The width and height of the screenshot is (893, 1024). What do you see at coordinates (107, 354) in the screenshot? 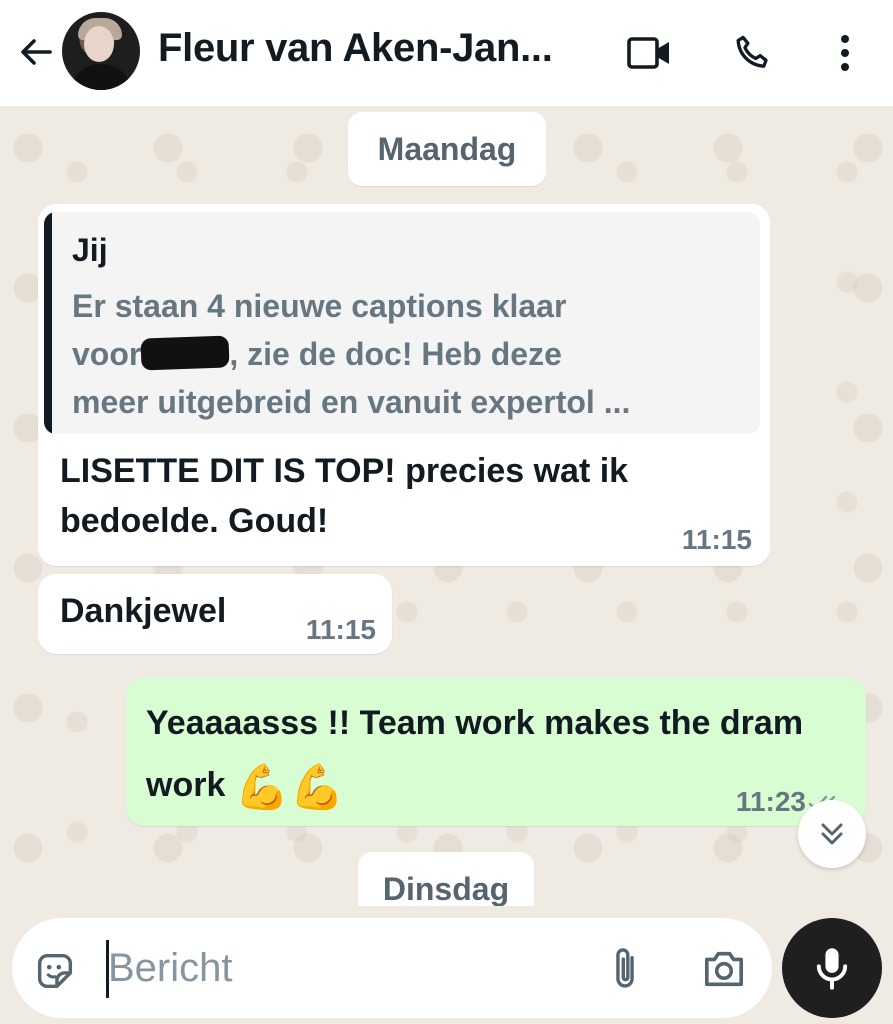
I see `quote-line-part: voor` at bounding box center [107, 354].